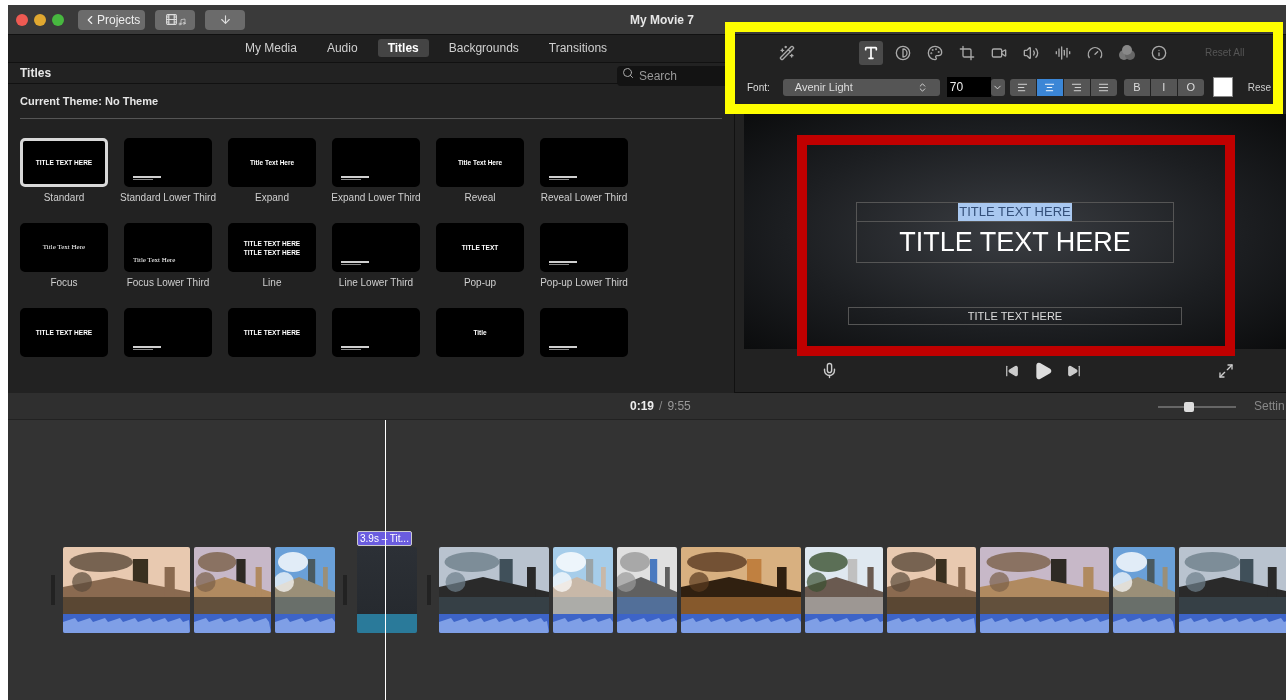 The image size is (1286, 700). Describe the element at coordinates (662, 20) in the screenshot. I see `window-title: My Movie 7` at that location.